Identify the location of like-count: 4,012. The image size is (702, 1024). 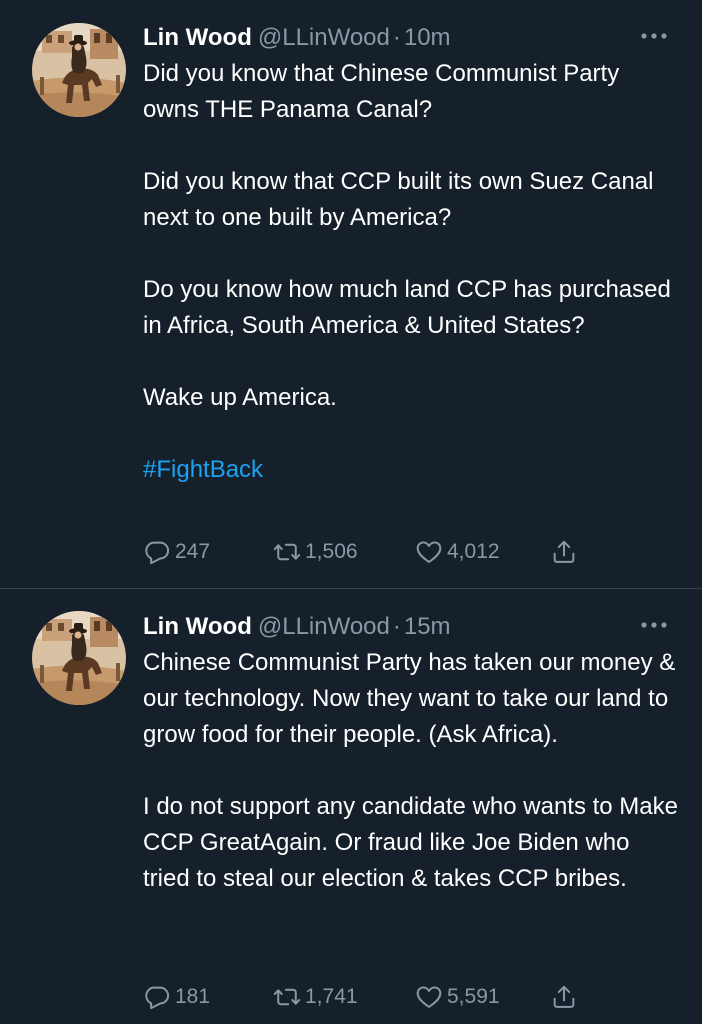
(473, 551).